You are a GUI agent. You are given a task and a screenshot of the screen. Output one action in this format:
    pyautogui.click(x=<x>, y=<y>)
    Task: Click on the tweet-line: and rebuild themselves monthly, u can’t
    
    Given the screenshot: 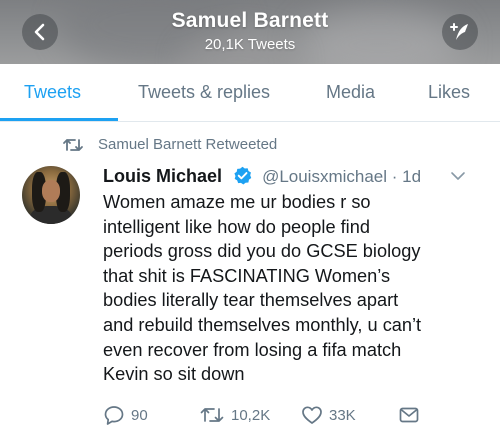 What is the action you would take?
    pyautogui.click(x=262, y=324)
    